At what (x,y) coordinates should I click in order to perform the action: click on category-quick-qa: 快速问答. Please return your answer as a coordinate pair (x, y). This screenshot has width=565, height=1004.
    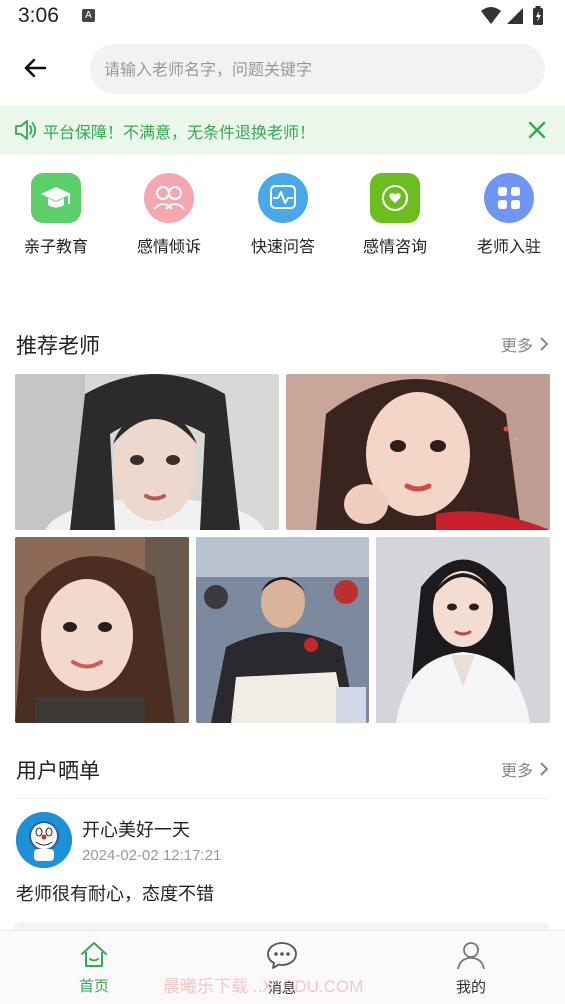
    Looking at the image, I should click on (283, 211).